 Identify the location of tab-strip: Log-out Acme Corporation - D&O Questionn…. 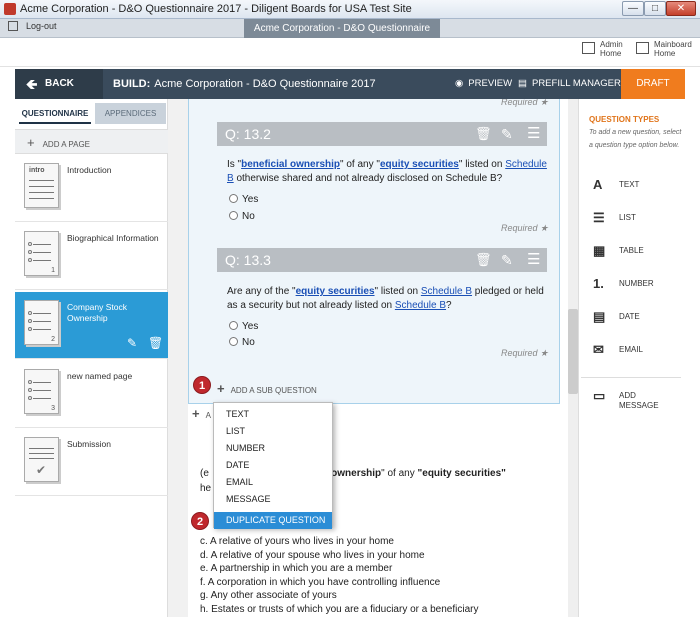
(350, 36).